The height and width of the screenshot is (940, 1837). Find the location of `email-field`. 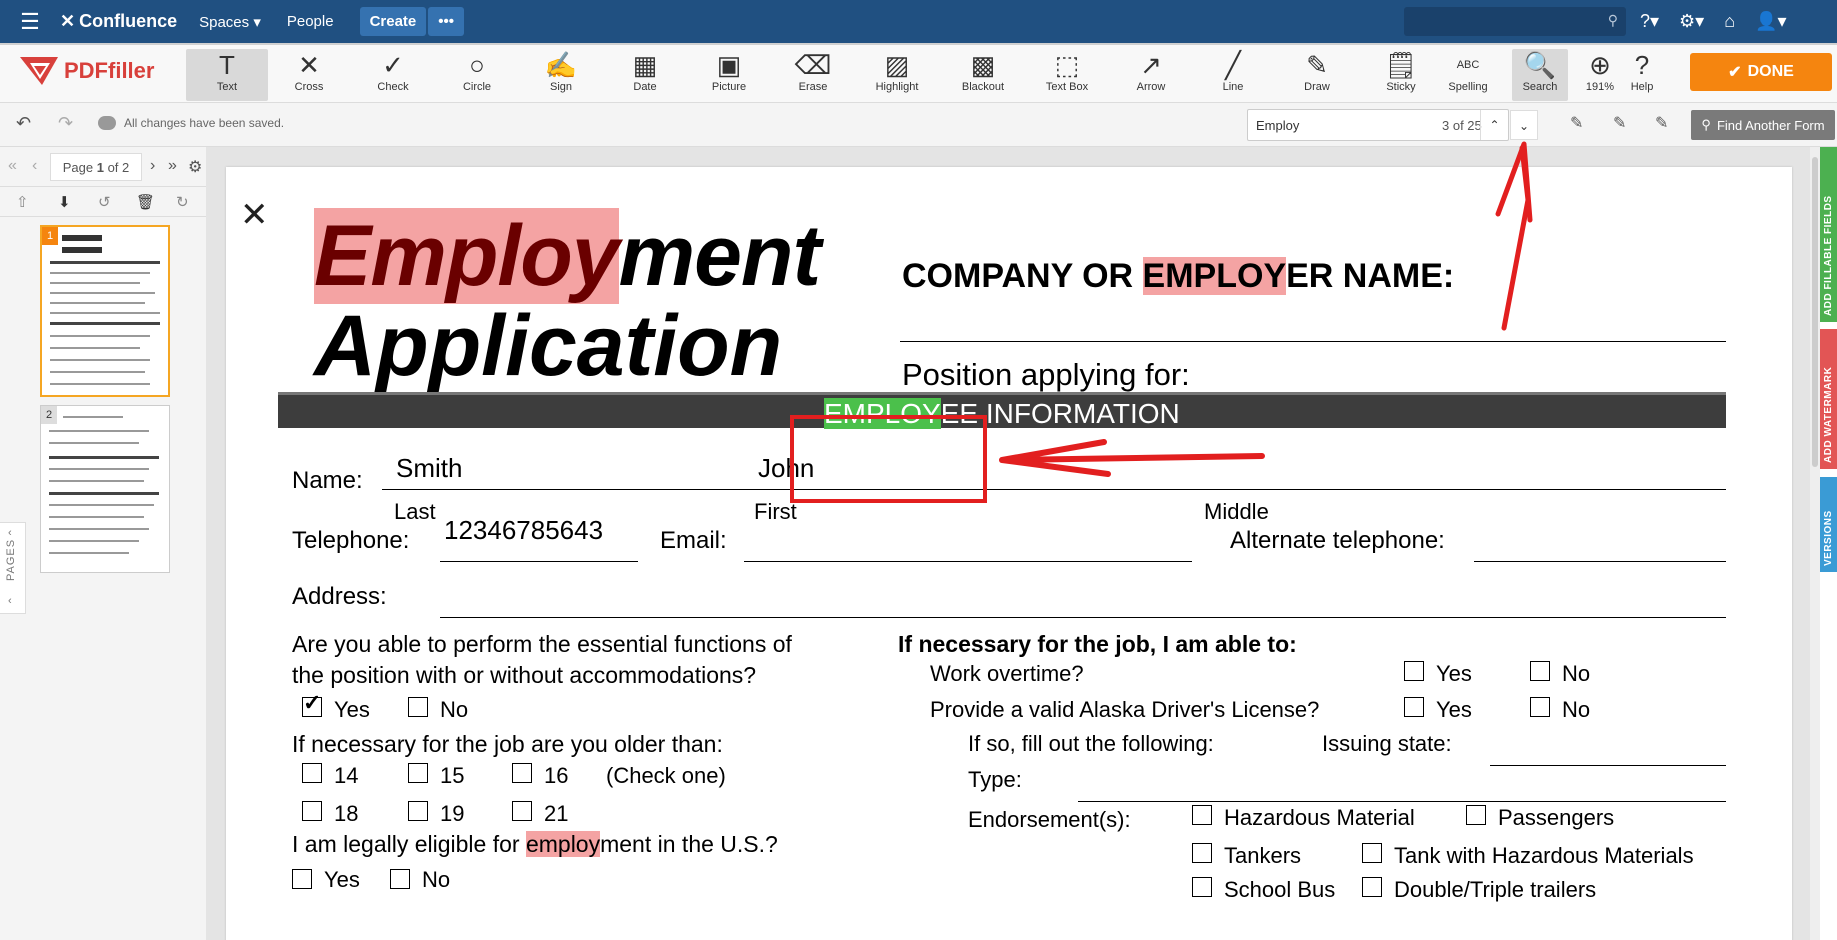

email-field is located at coordinates (968, 561).